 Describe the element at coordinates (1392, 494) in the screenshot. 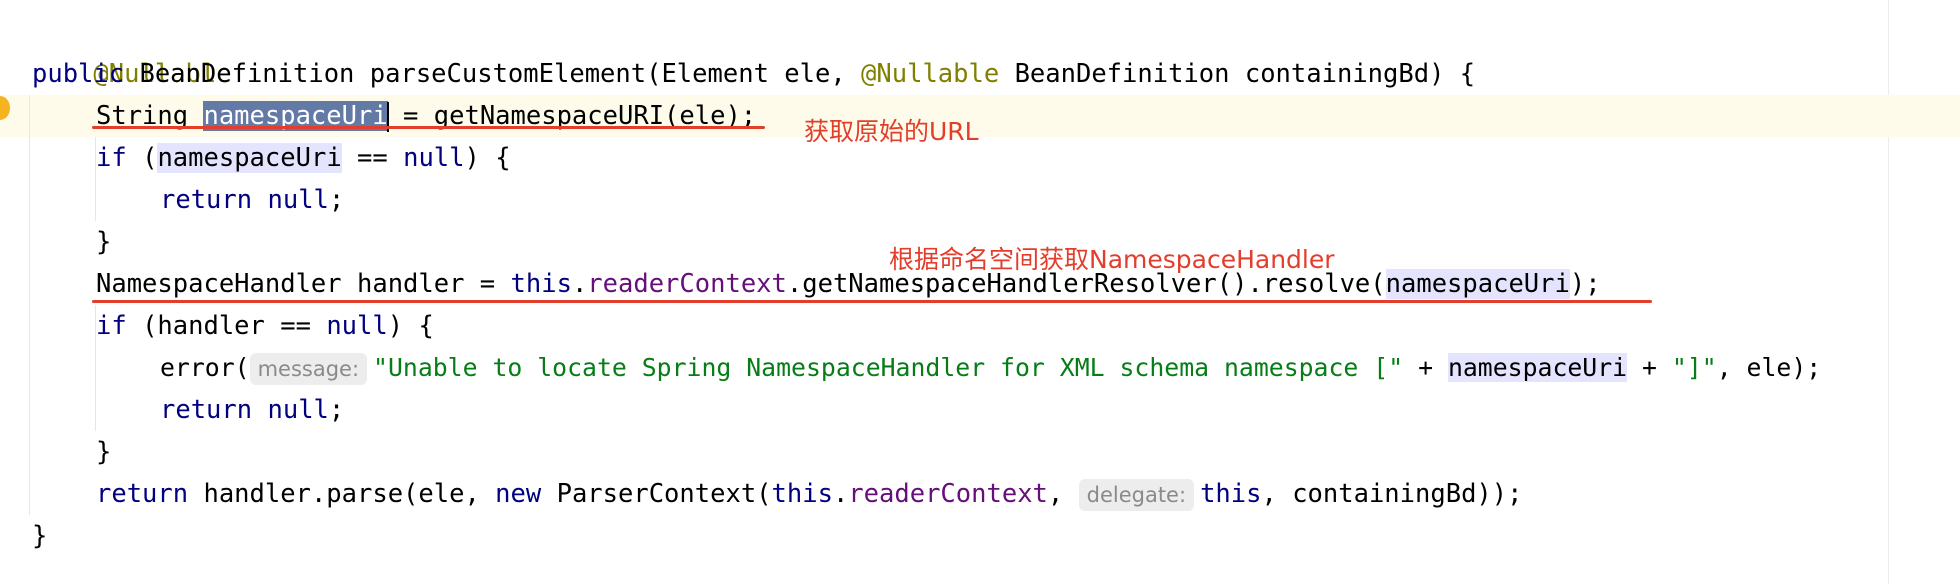

I see `code-text: , containingBd));` at that location.